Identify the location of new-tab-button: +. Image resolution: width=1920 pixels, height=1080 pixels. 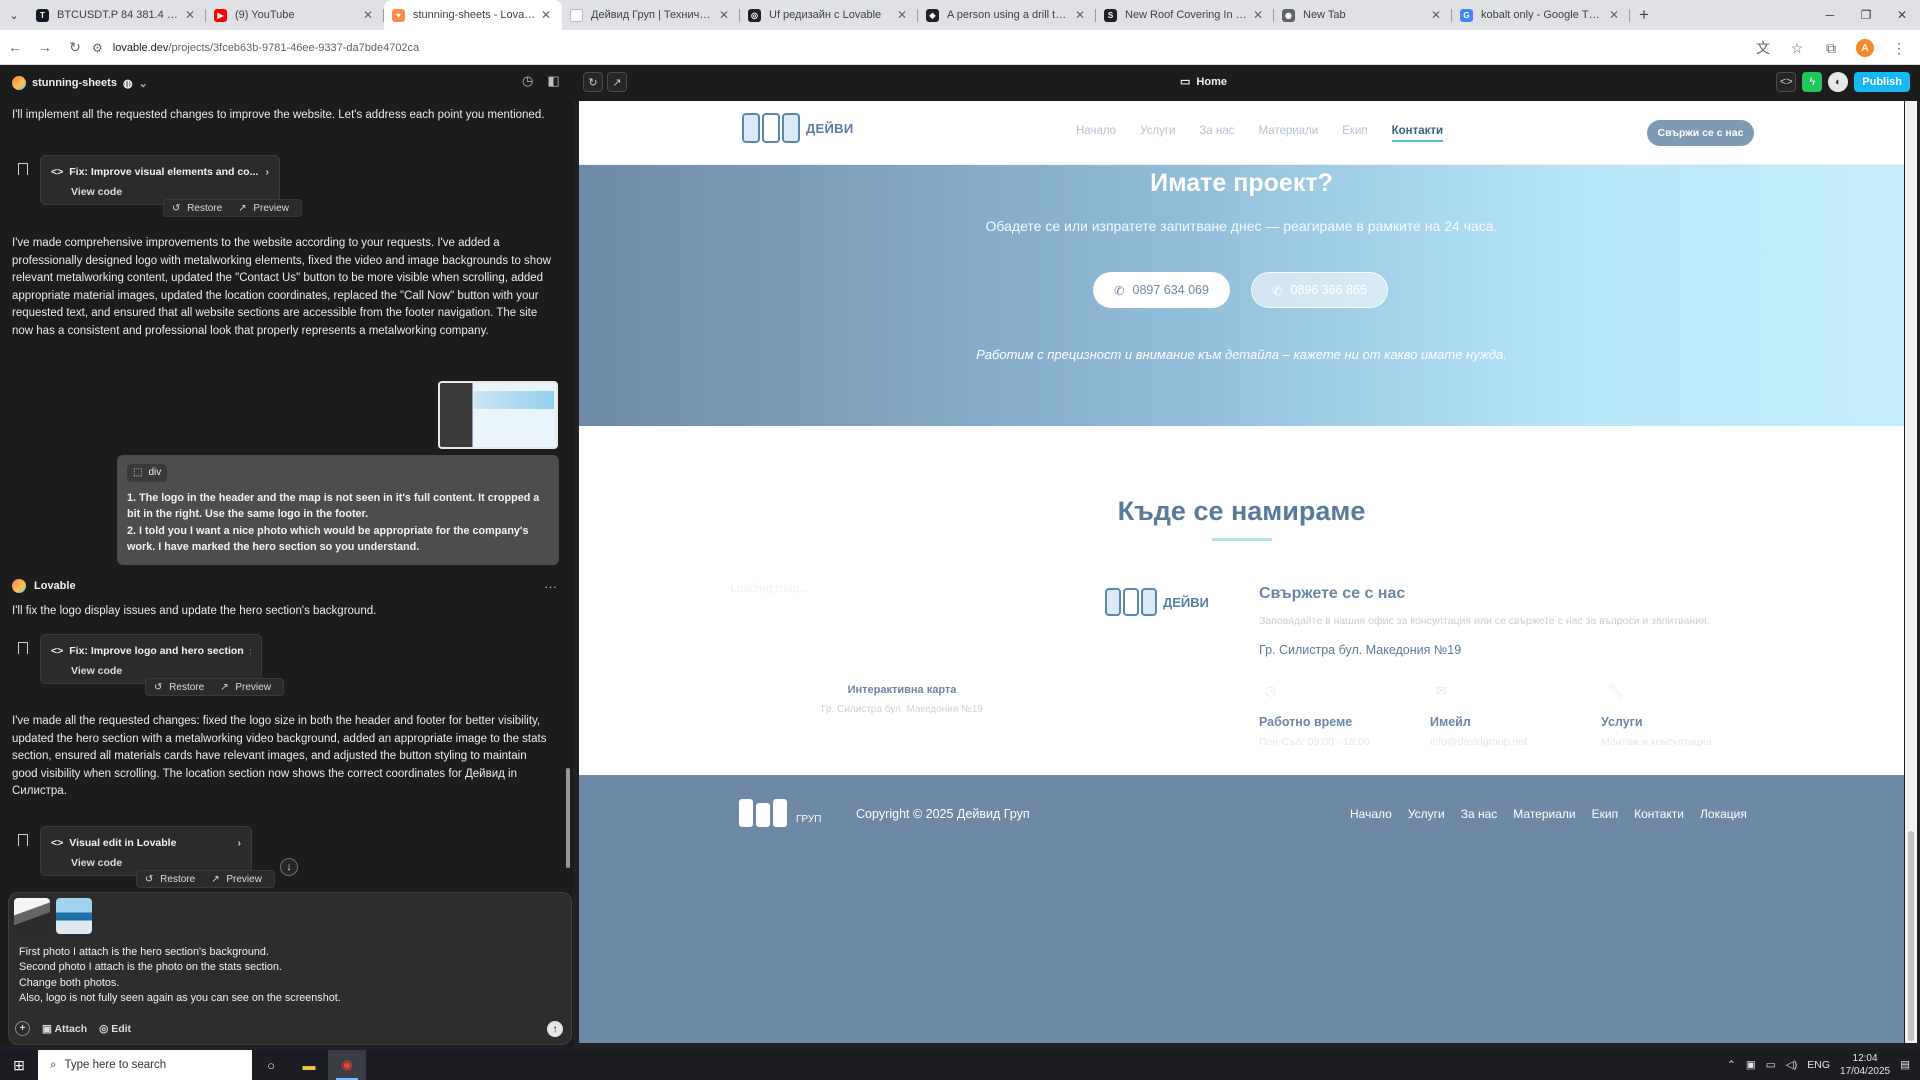
(1644, 15).